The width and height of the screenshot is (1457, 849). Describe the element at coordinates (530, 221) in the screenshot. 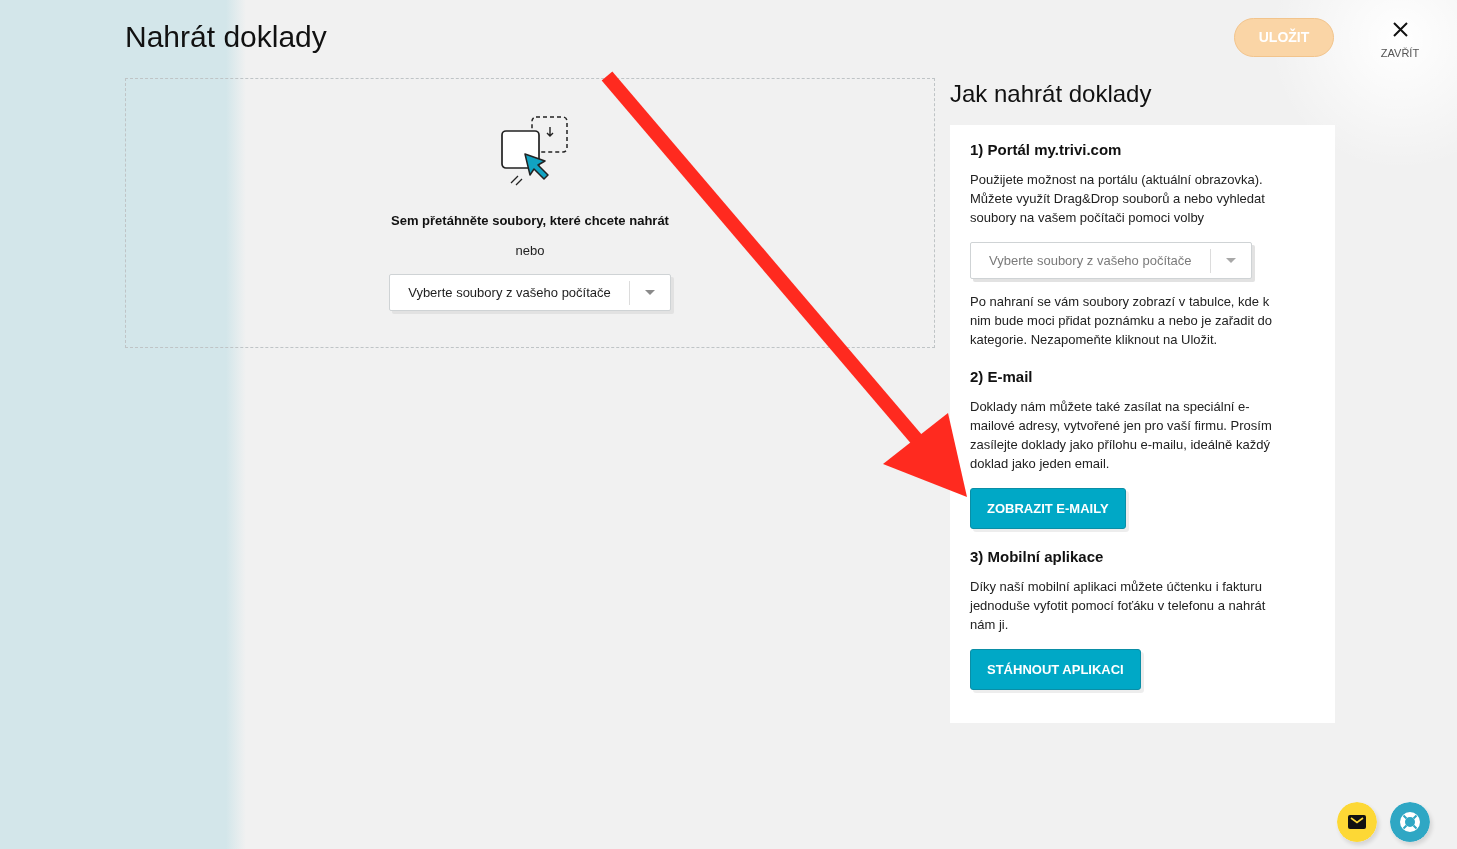

I see `drop-prompt: Sem přetáhněte soubory, které chcete nahrát` at that location.